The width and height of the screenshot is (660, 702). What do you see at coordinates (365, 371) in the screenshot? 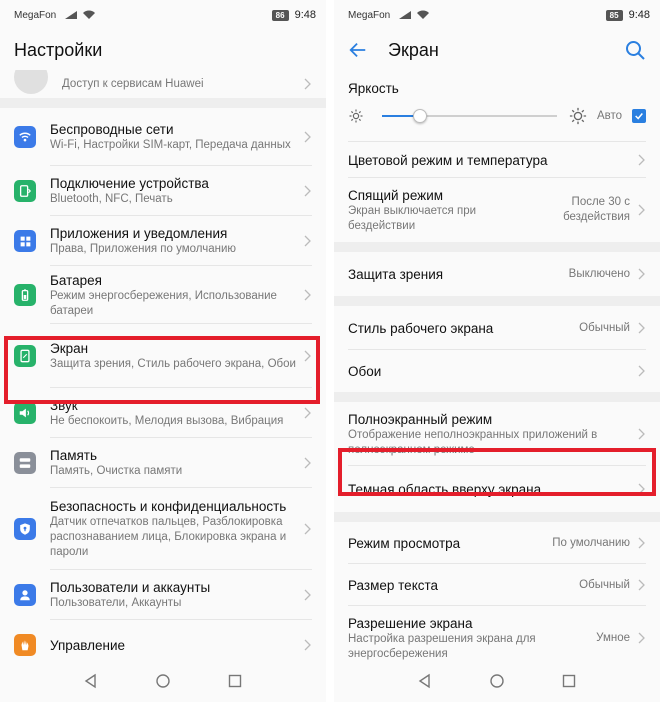
I see `item-title: Обои` at bounding box center [365, 371].